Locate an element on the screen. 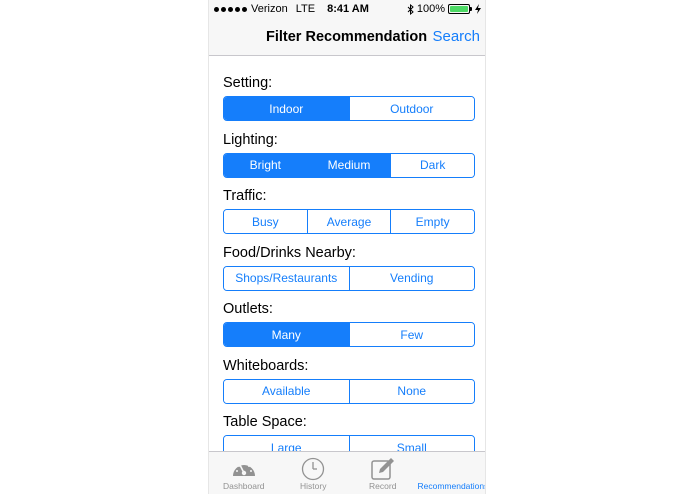 The image size is (695, 494). segment-option: Vending is located at coordinates (411, 278).